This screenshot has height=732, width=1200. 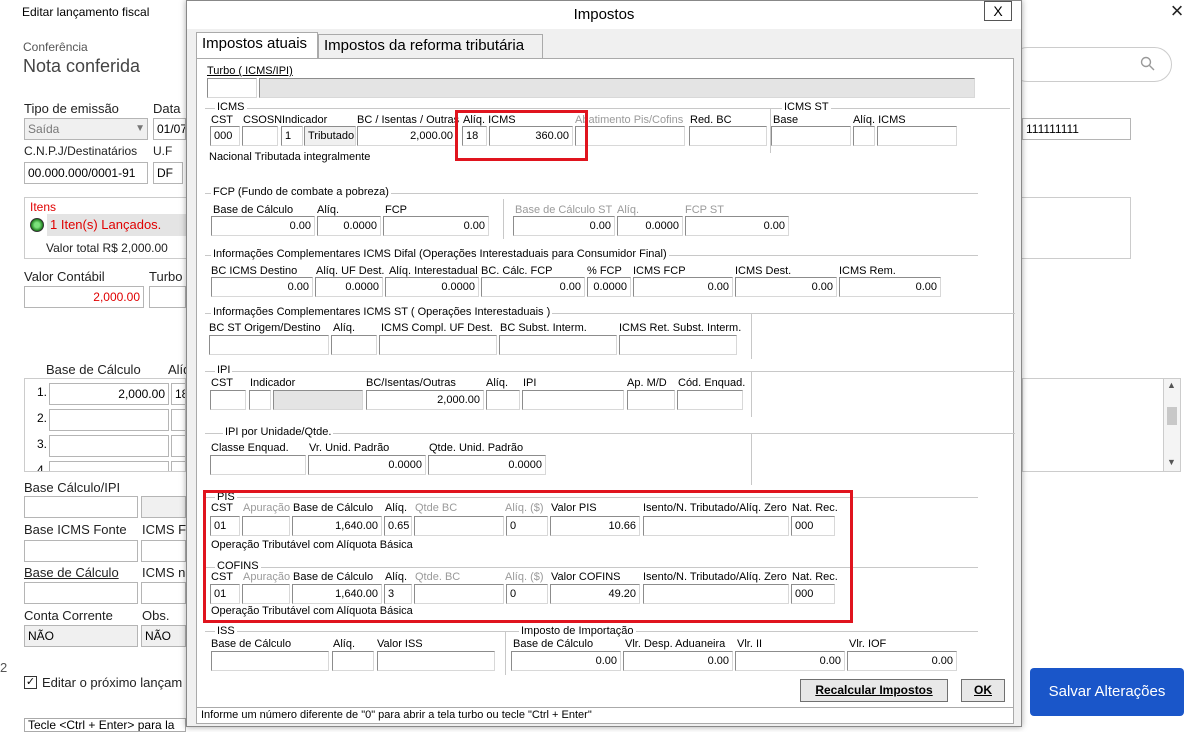 I want to click on obs-field: NÃO, so click(x=163, y=636).